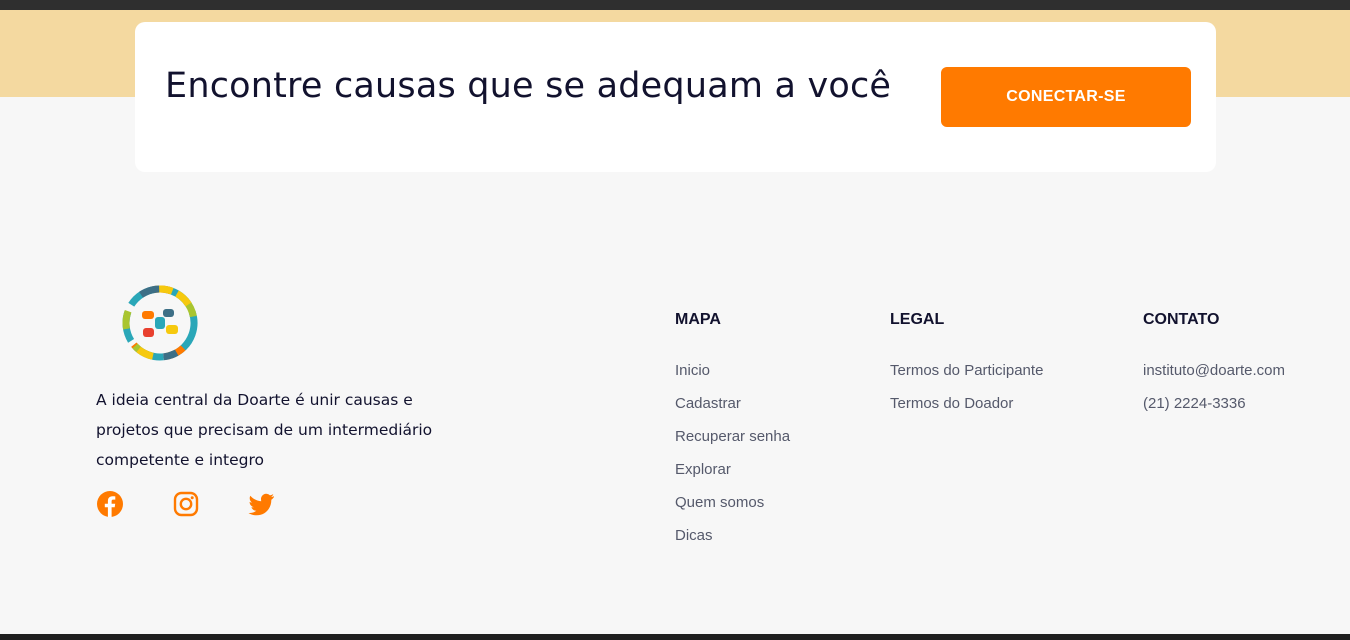 The width and height of the screenshot is (1350, 640). Describe the element at coordinates (160, 323) in the screenshot. I see `doarte-logo` at that location.